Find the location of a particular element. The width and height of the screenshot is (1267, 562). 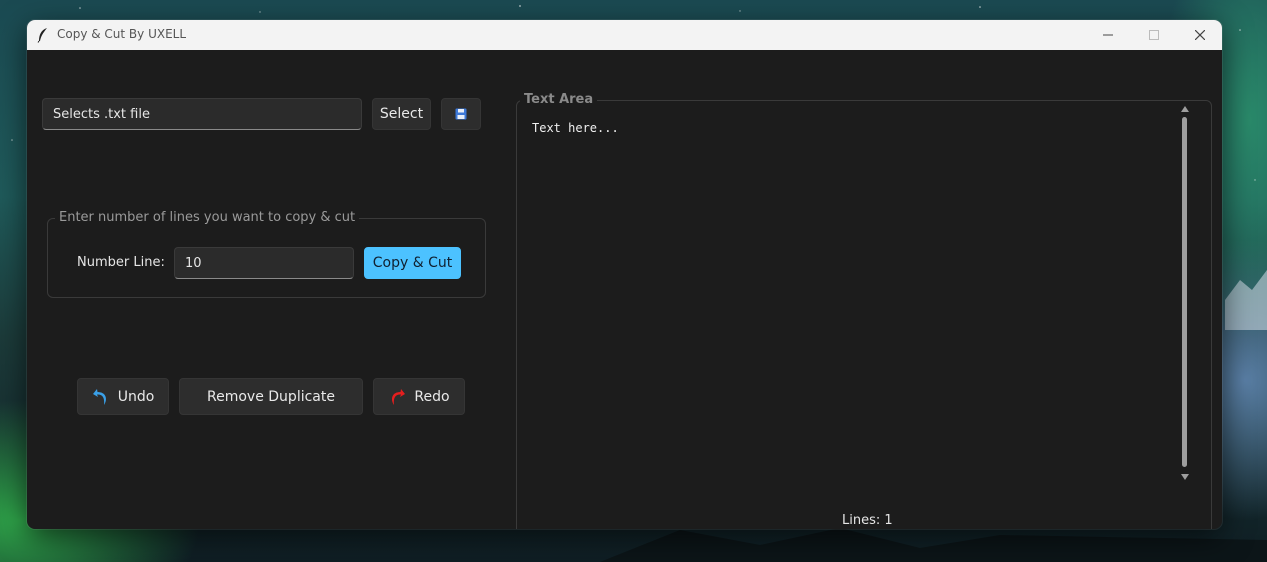

undo-button: Undo is located at coordinates (123, 396).